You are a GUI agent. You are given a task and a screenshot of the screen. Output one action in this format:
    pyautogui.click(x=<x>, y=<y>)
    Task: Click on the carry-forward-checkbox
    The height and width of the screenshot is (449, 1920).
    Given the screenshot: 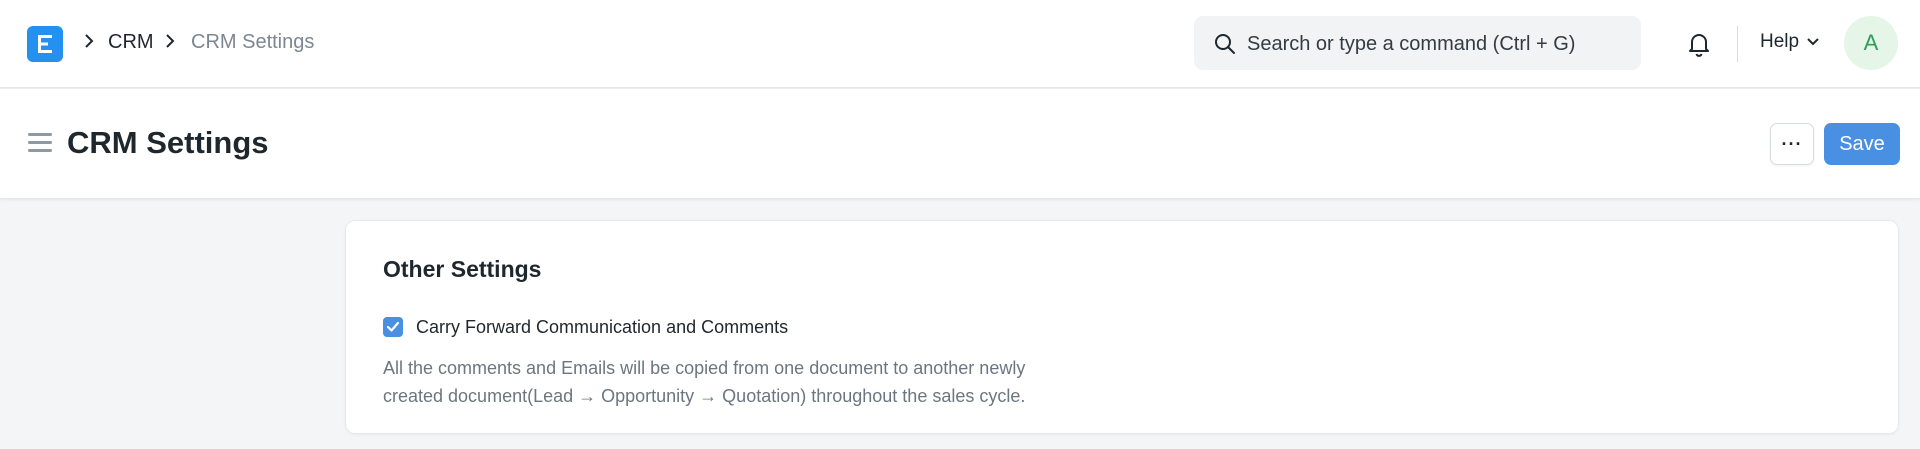 What is the action you would take?
    pyautogui.click(x=393, y=327)
    